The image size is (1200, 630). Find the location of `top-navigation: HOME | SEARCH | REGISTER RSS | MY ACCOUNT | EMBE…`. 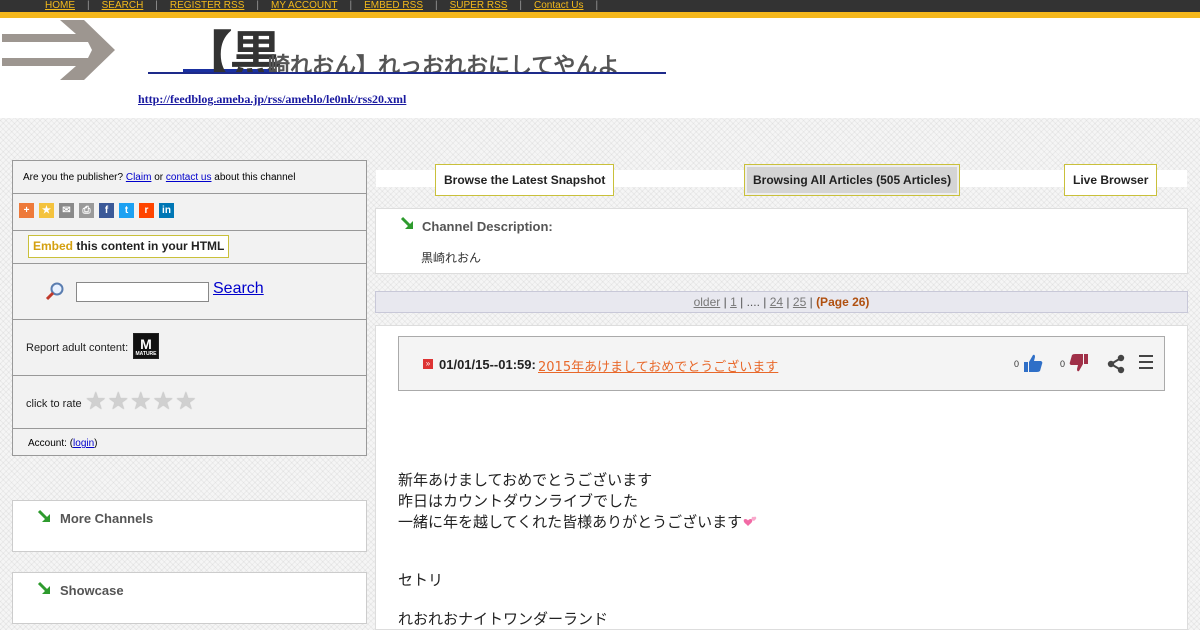

top-navigation: HOME | SEARCH | REGISTER RSS | MY ACCOUNT | EMBE… is located at coordinates (600, 6).